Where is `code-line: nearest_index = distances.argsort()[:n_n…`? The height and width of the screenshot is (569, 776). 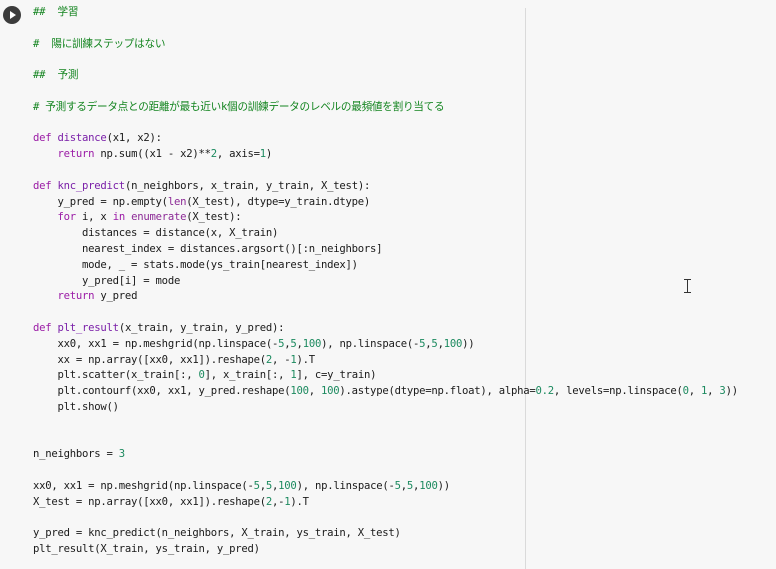
code-line: nearest_index = distances.argsort()[:n_n… is located at coordinates (208, 248).